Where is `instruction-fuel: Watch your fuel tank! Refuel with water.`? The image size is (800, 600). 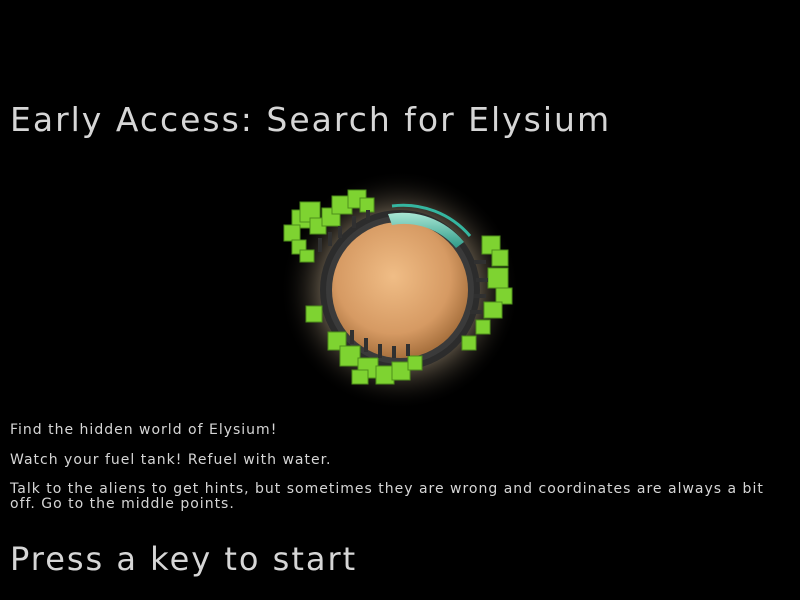
instruction-fuel: Watch your fuel tank! Refuel with water. is located at coordinates (171, 460).